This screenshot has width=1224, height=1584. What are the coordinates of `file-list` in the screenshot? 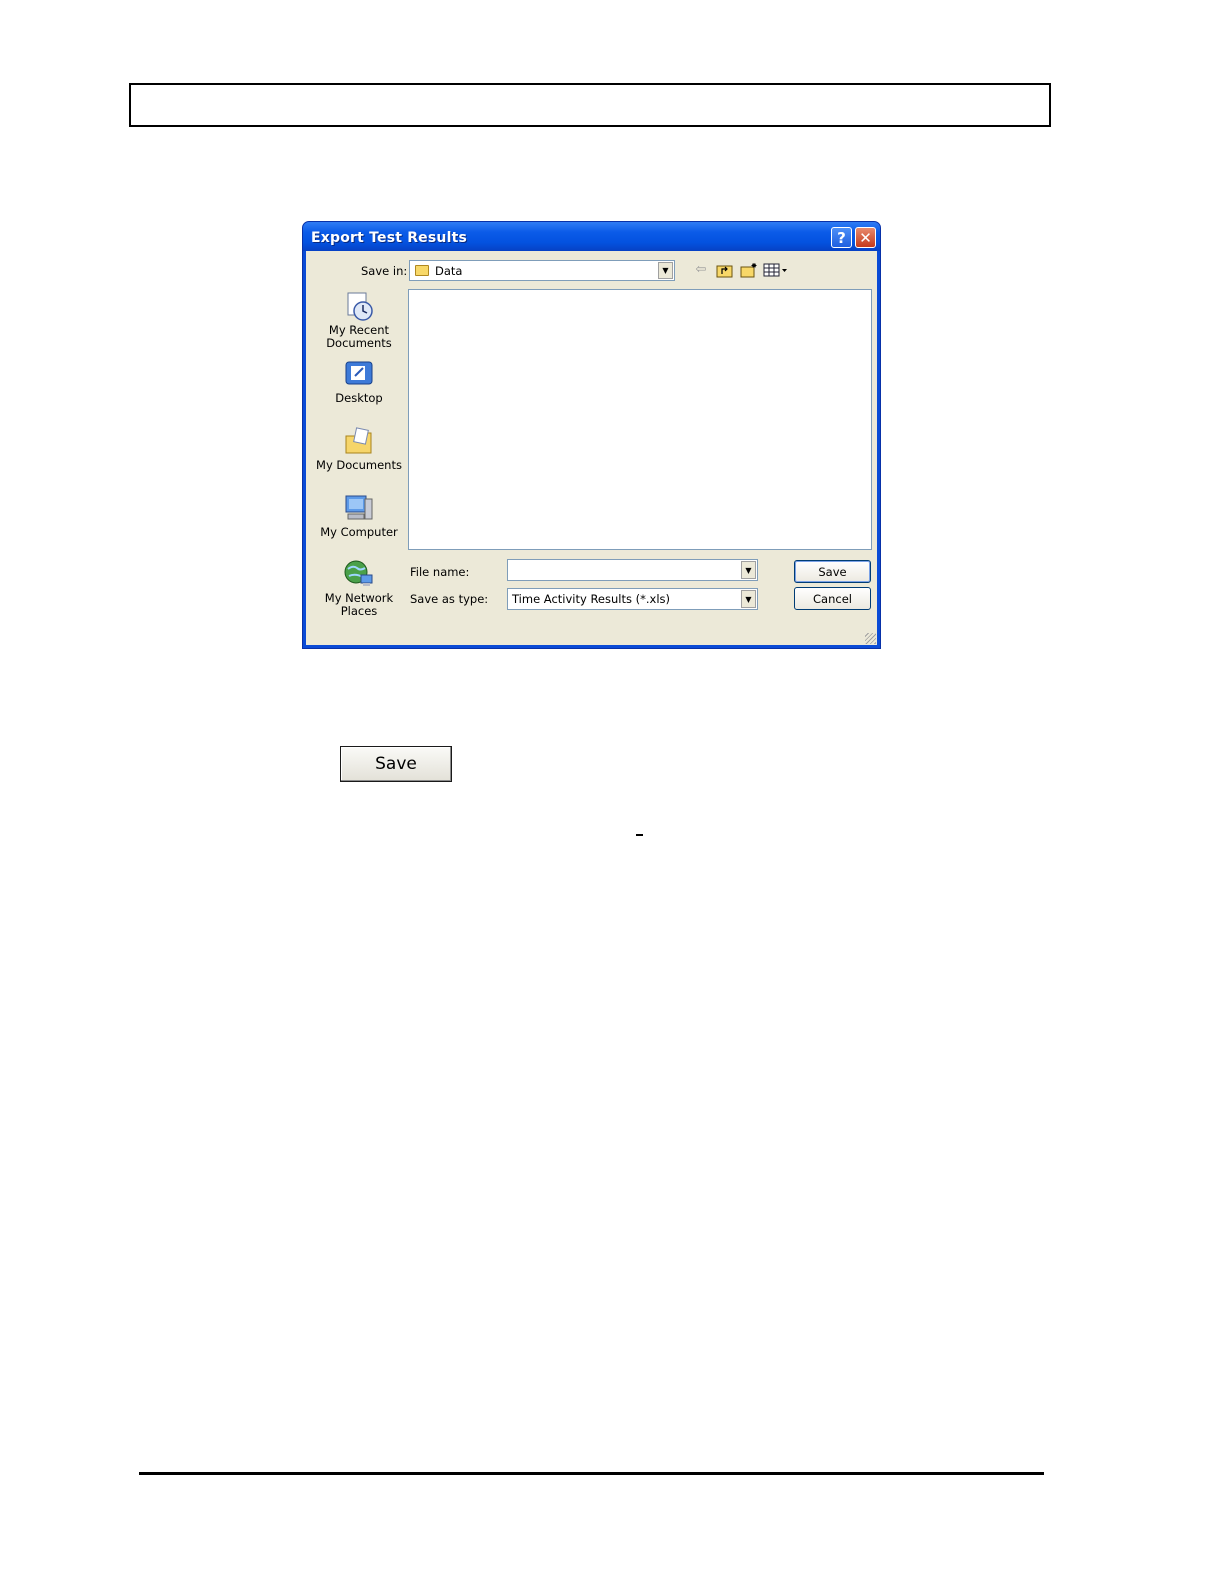 It's located at (640, 419).